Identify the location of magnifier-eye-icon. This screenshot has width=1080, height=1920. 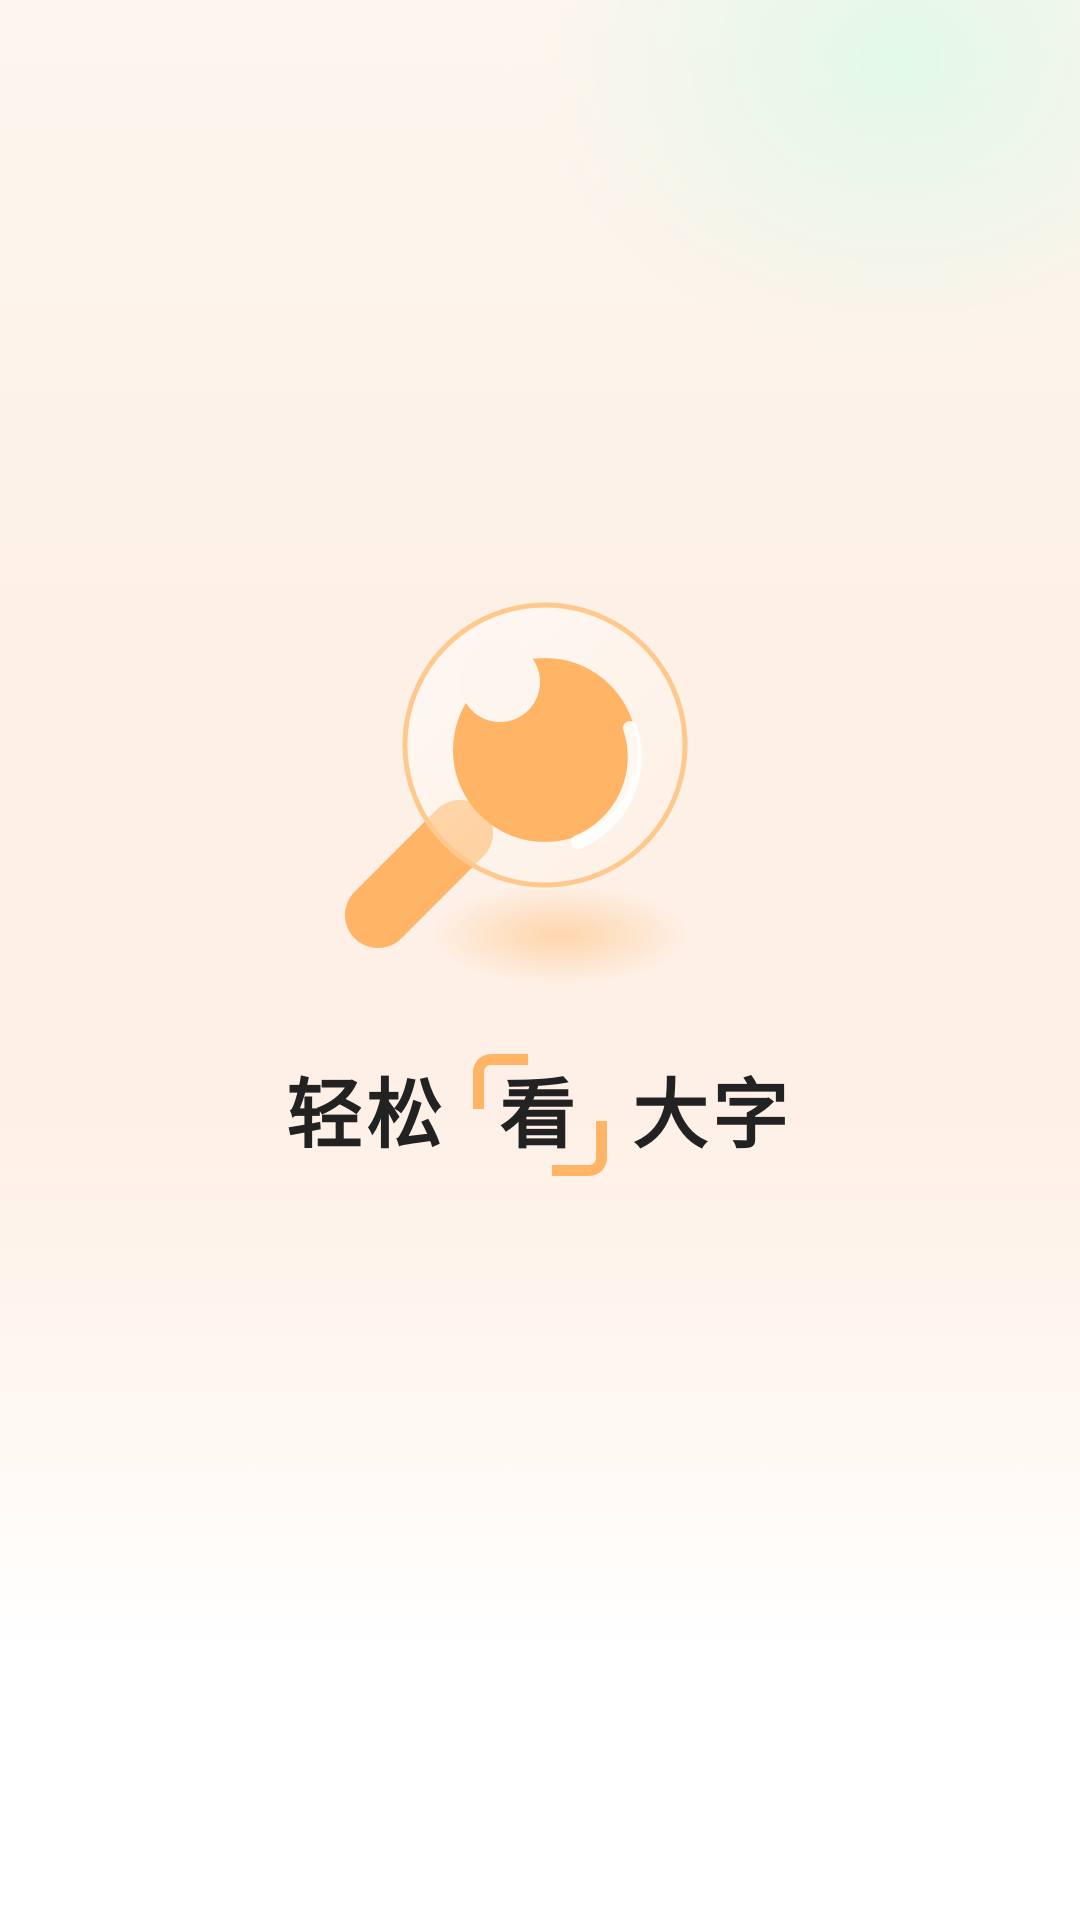
(517, 793).